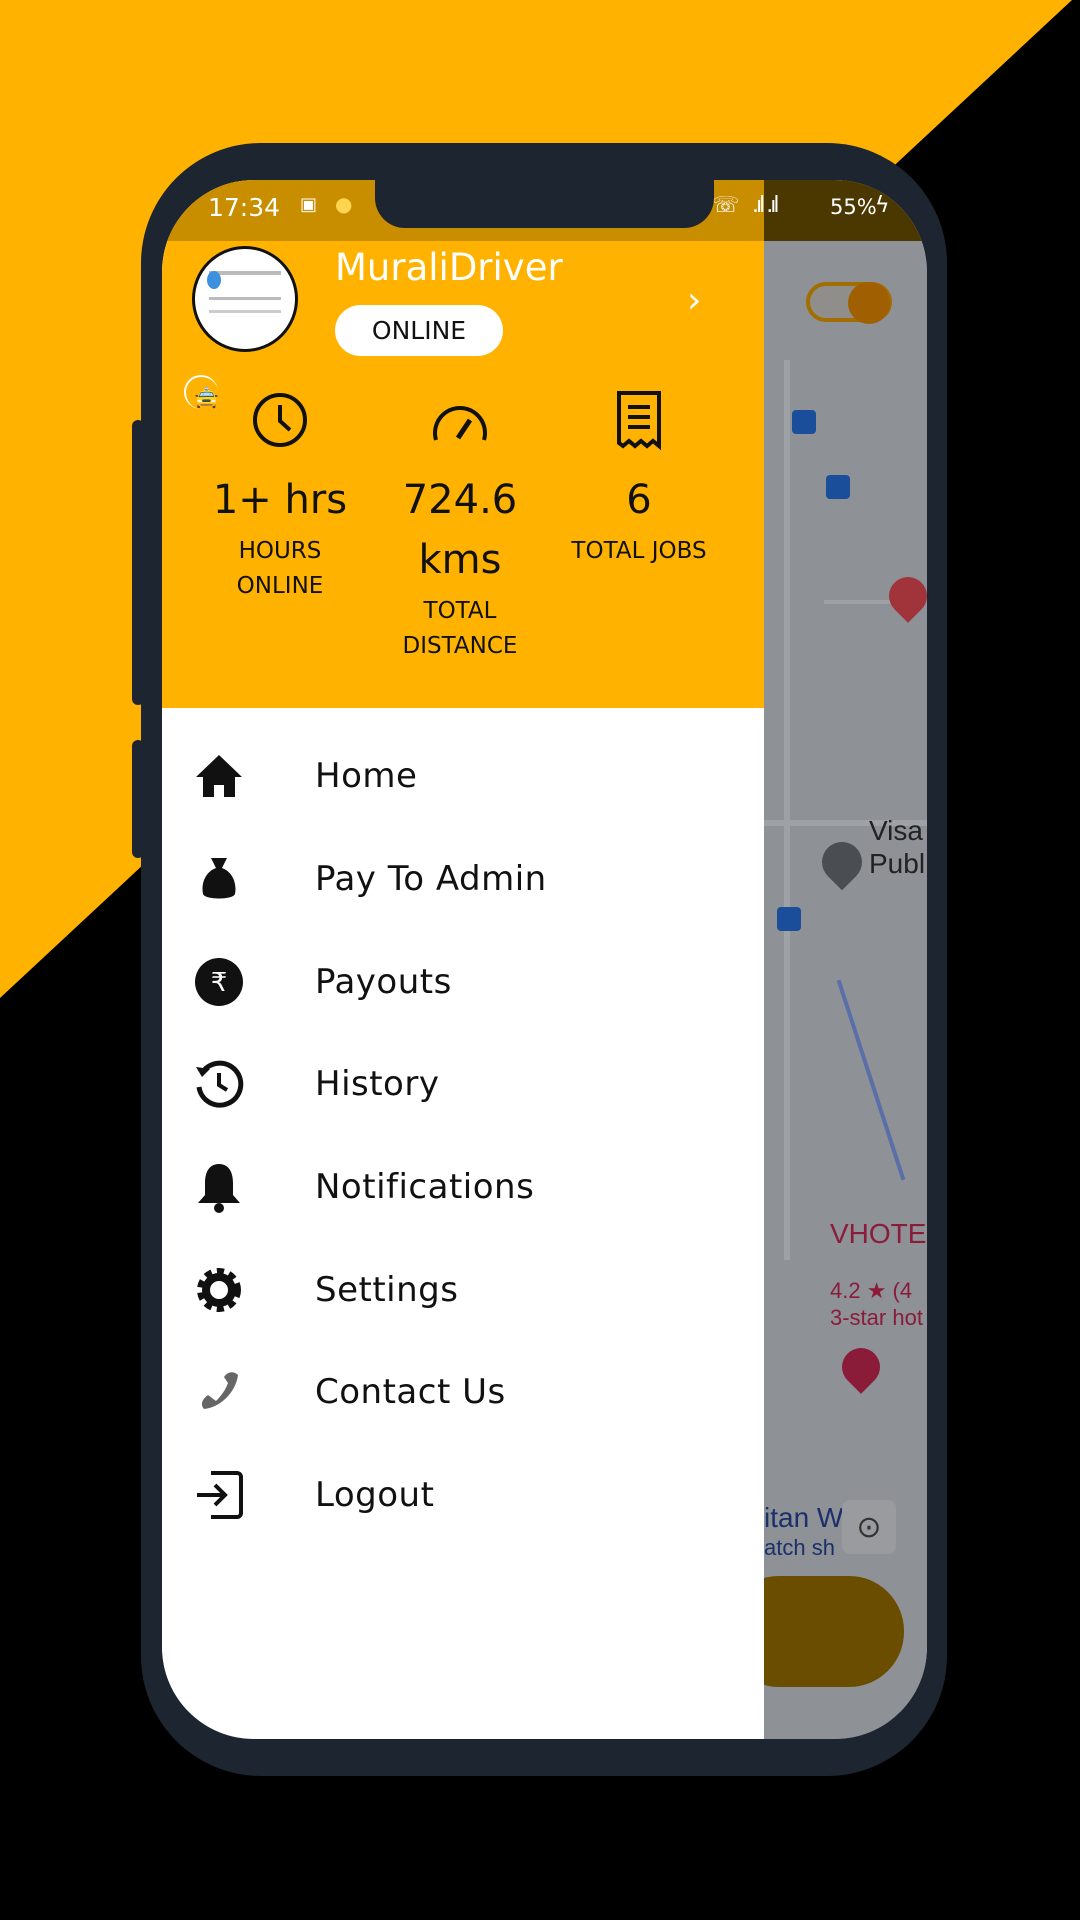 This screenshot has height=1920, width=1080. I want to click on charging-icon: ϟ, so click(882, 205).